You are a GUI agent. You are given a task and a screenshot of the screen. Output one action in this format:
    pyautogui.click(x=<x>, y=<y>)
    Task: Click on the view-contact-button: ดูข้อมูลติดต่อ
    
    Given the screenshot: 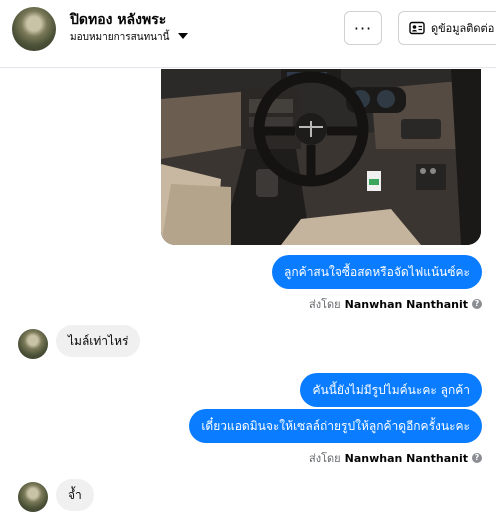 What is the action you would take?
    pyautogui.click(x=447, y=28)
    